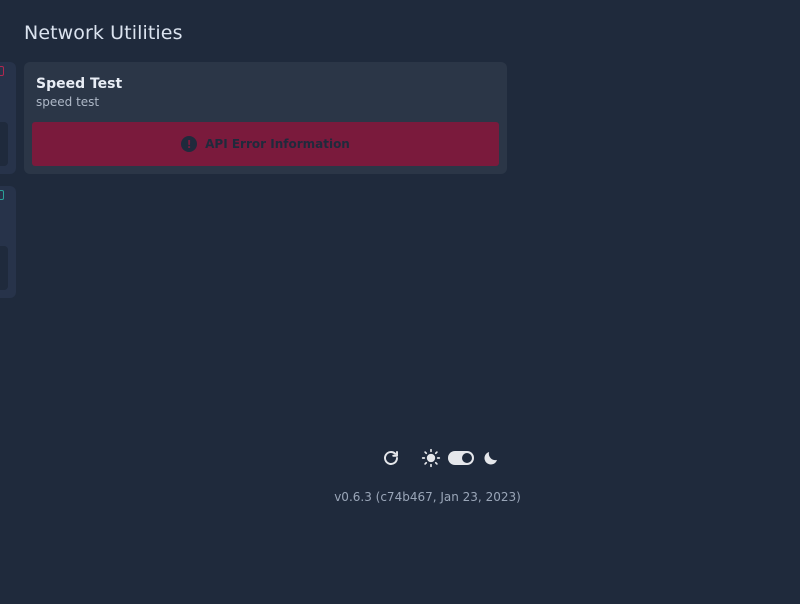 The width and height of the screenshot is (800, 604). I want to click on partial-card-left-top, so click(8, 118).